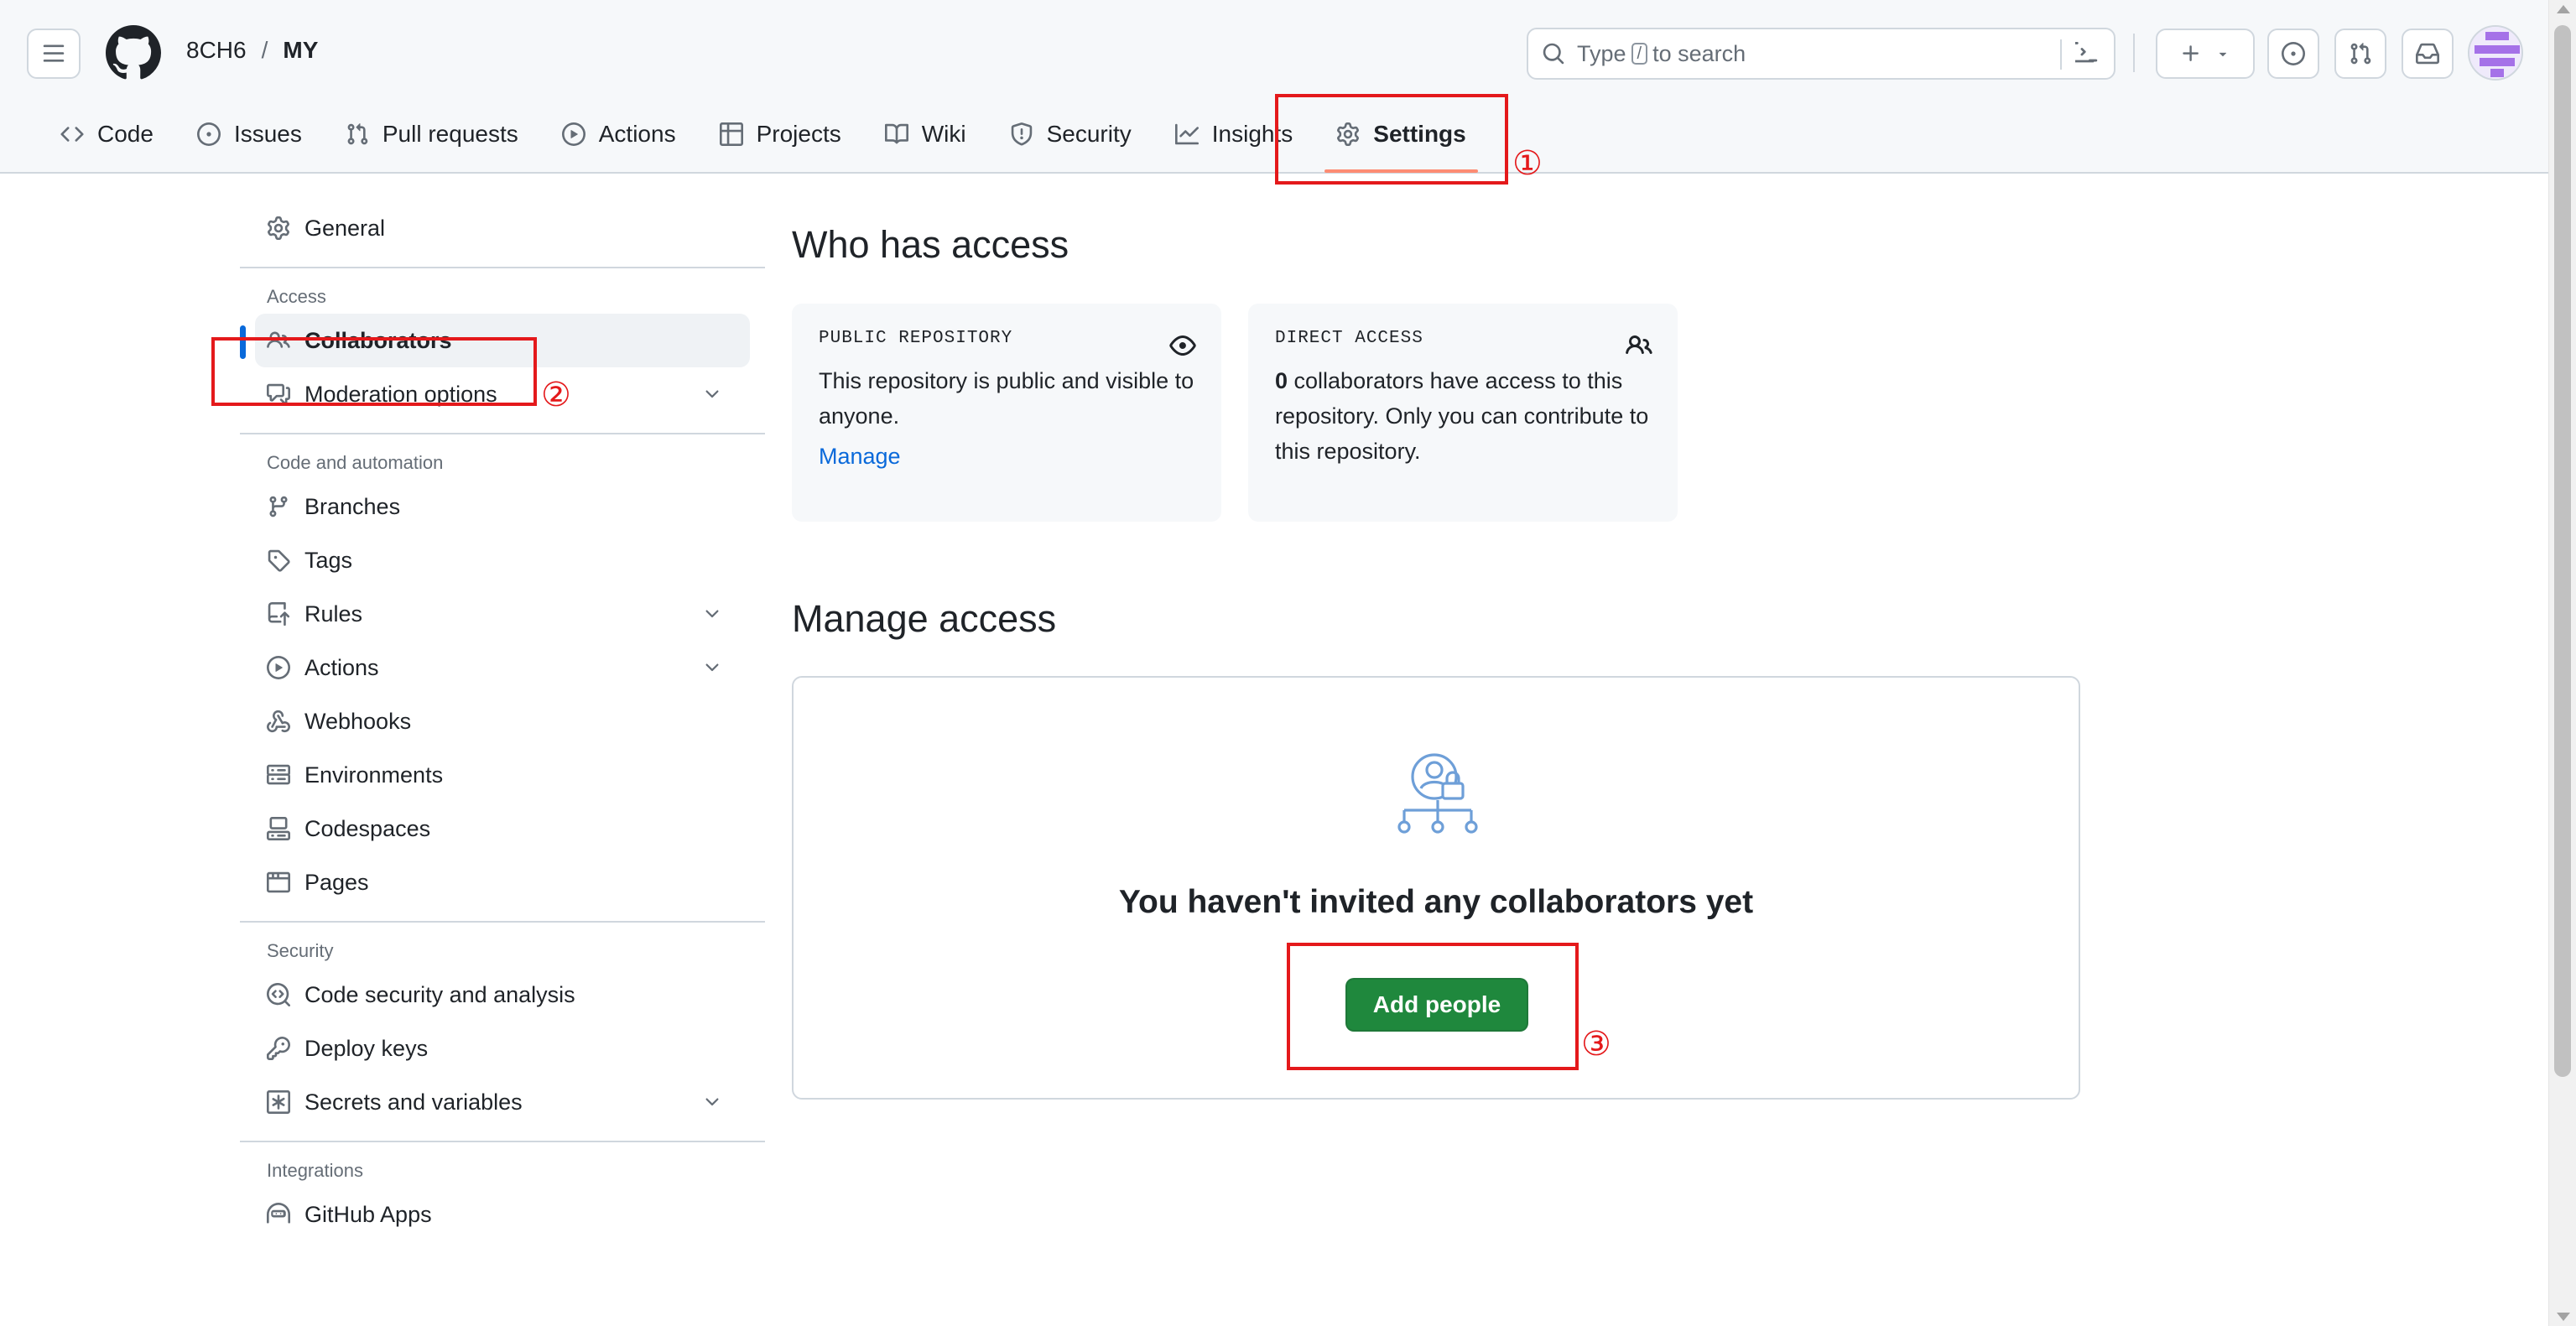 This screenshot has height=1326, width=2576. I want to click on sidebar-item-label: Codespaces, so click(367, 828).